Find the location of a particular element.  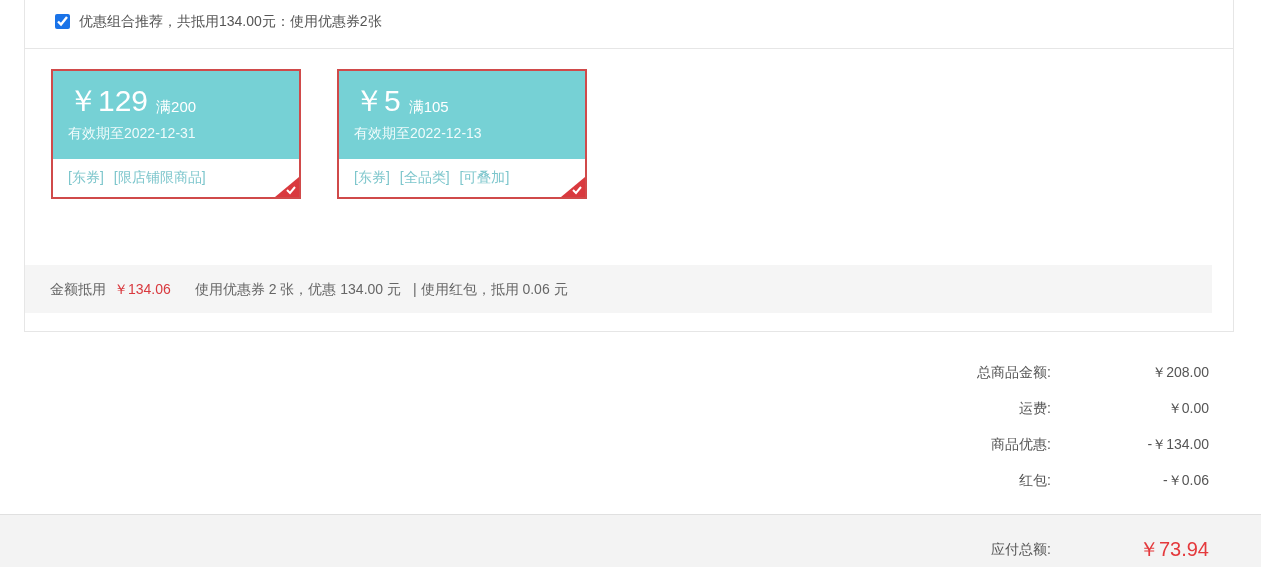

summary-value: ￥208.00 is located at coordinates (1180, 372).